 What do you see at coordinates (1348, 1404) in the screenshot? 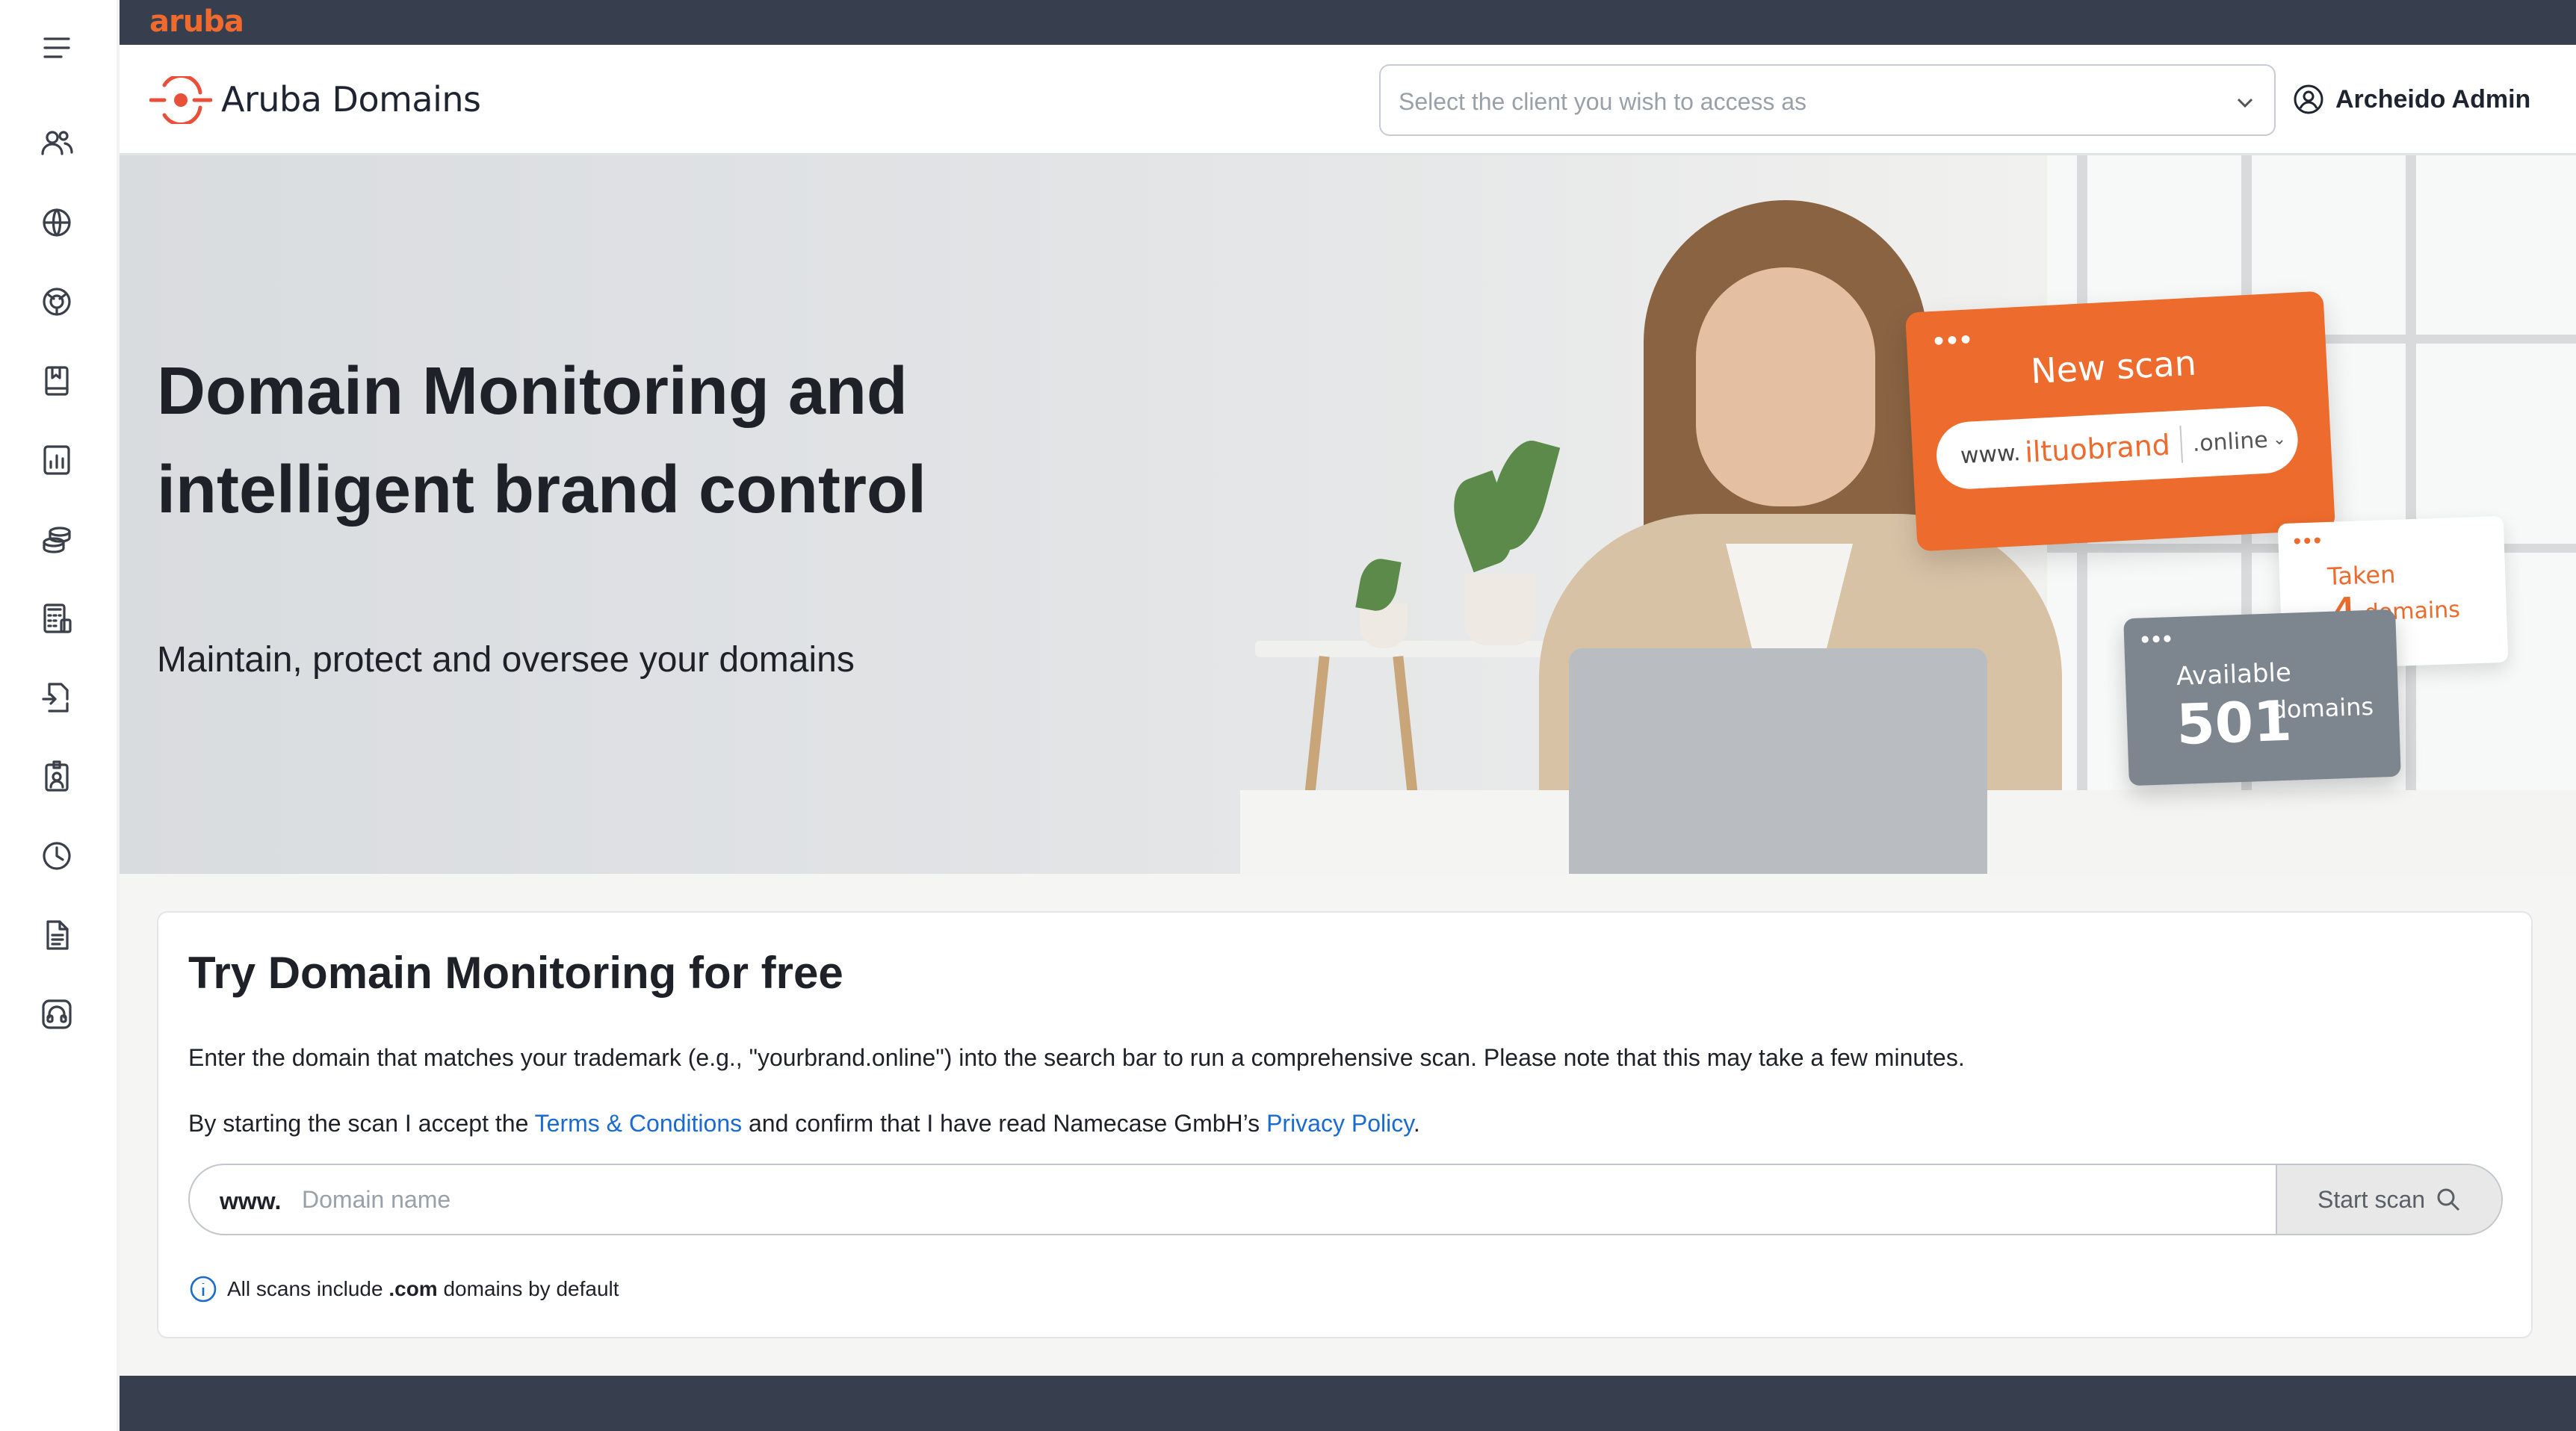
I see `footer-band` at bounding box center [1348, 1404].